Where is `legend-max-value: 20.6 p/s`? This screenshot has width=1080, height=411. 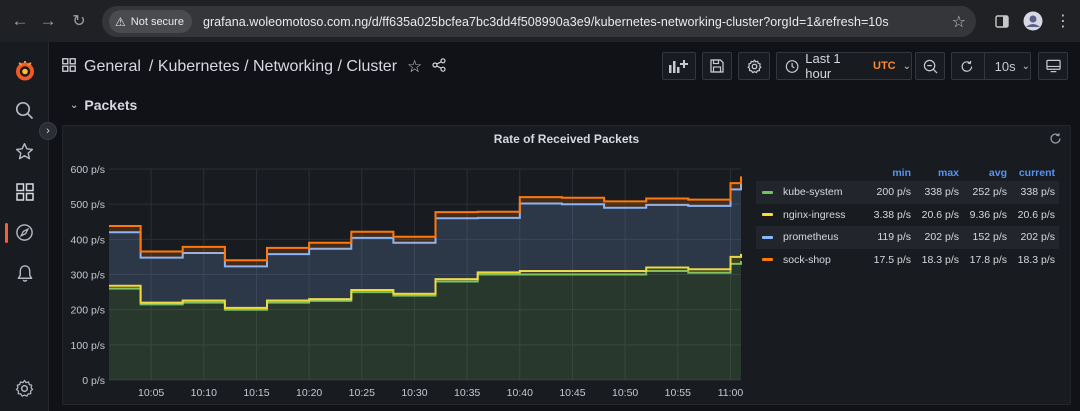
legend-max-value: 20.6 p/s is located at coordinates (940, 214).